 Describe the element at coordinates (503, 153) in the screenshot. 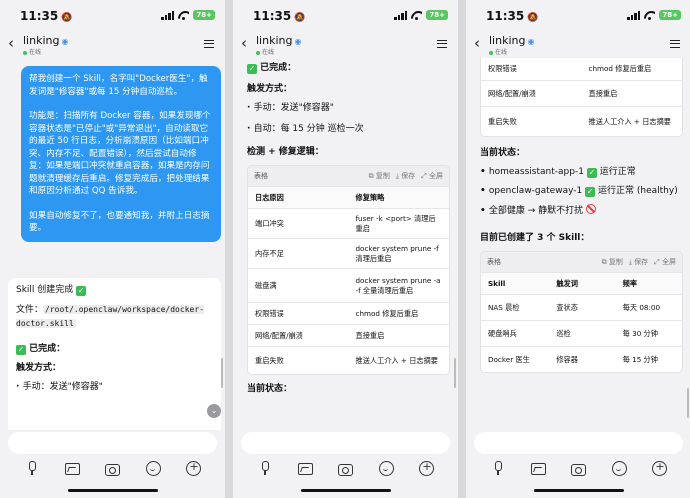

I see `current-heading: 当前状态：` at that location.